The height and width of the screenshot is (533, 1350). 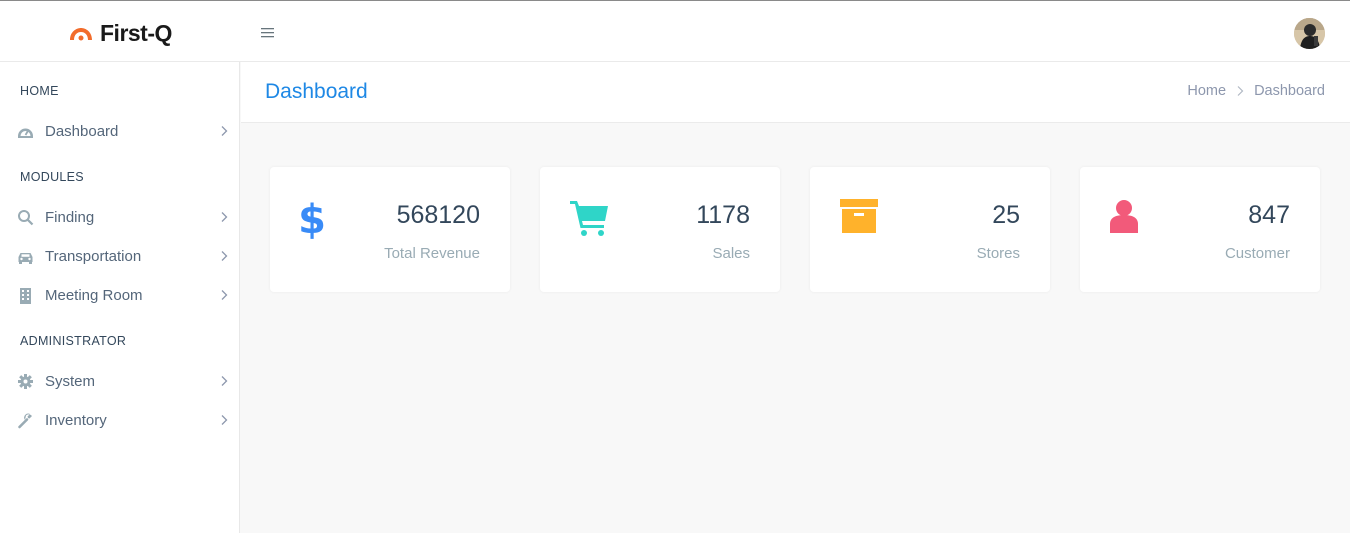 I want to click on sidebar-item-label: Transportation, so click(x=93, y=256).